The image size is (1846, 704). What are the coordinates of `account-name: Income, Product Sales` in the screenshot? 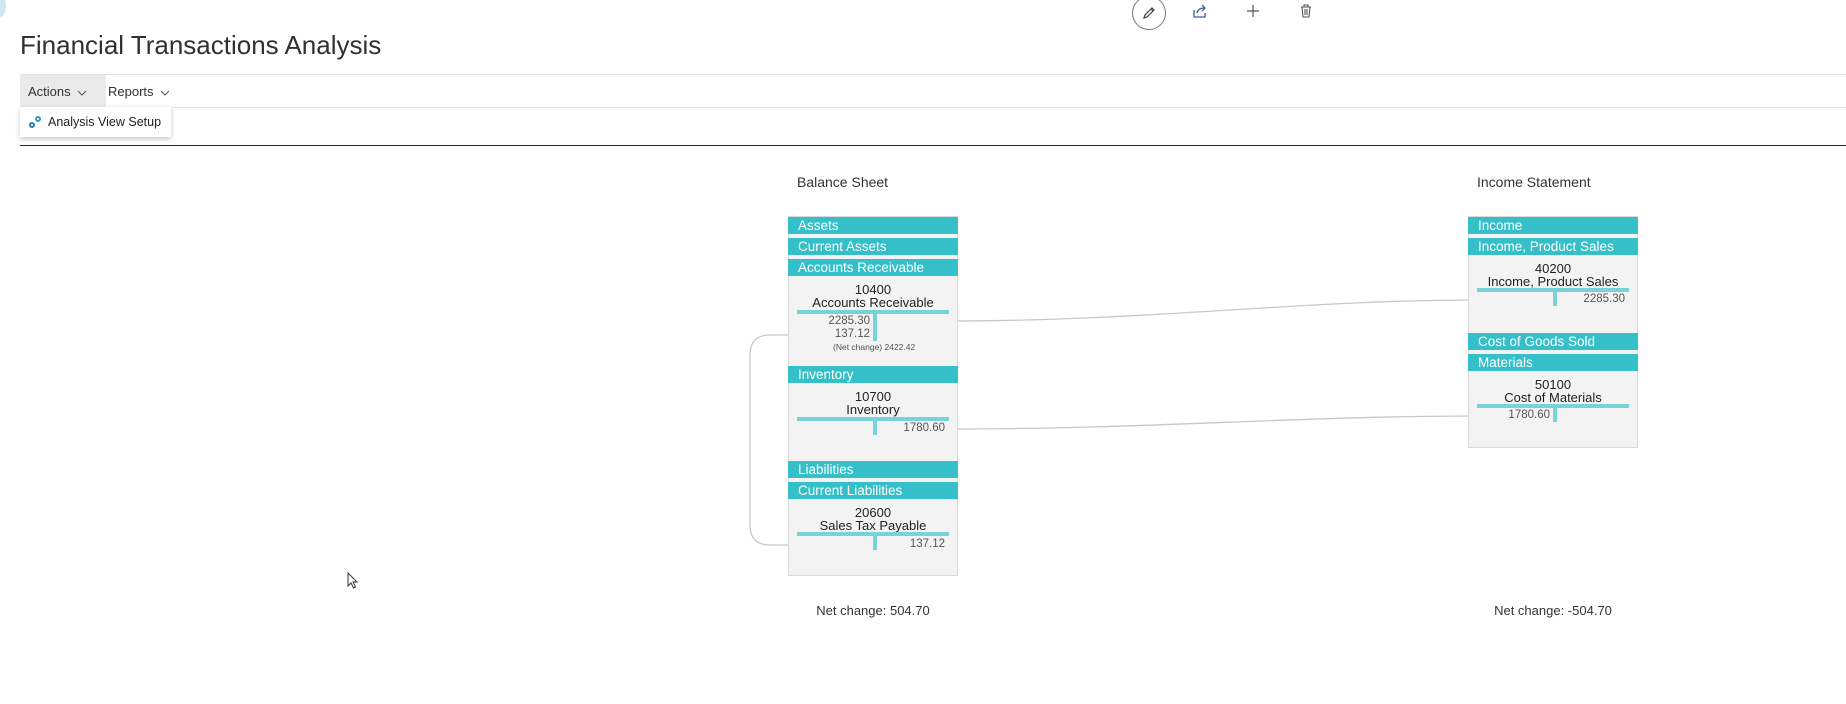 It's located at (1553, 281).